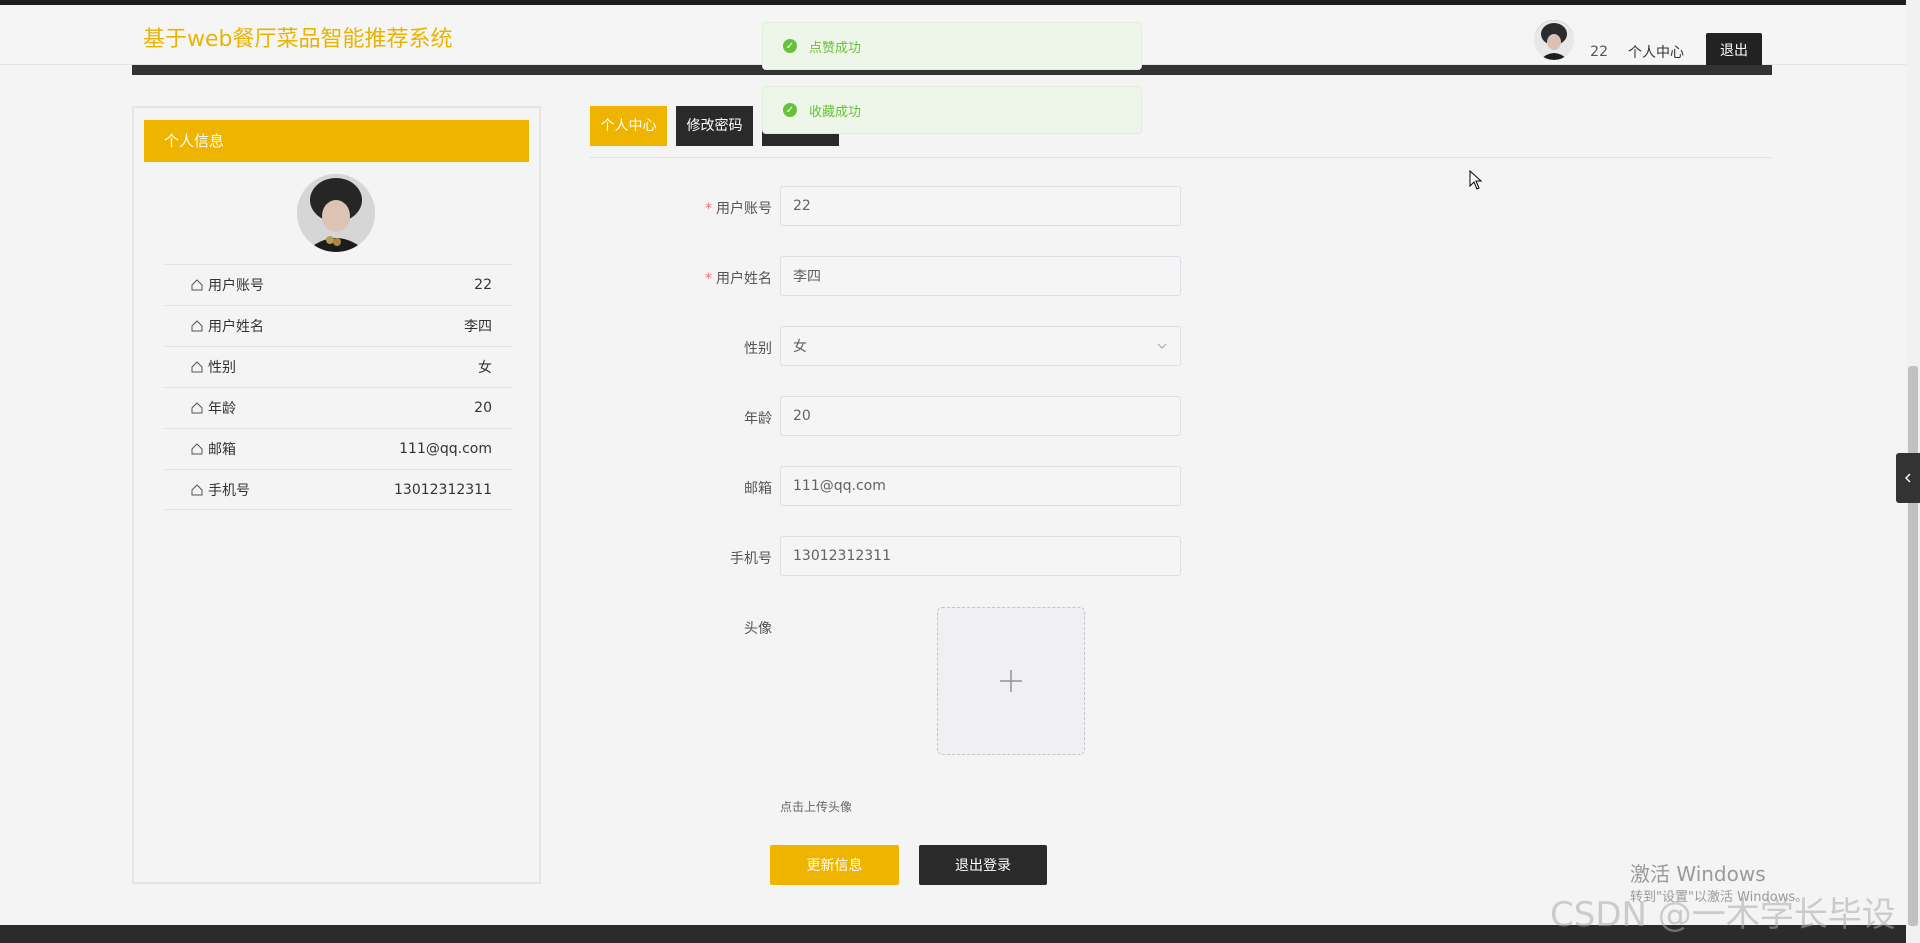 This screenshot has width=1920, height=943. What do you see at coordinates (751, 559) in the screenshot?
I see `phone-label: 手机号` at bounding box center [751, 559].